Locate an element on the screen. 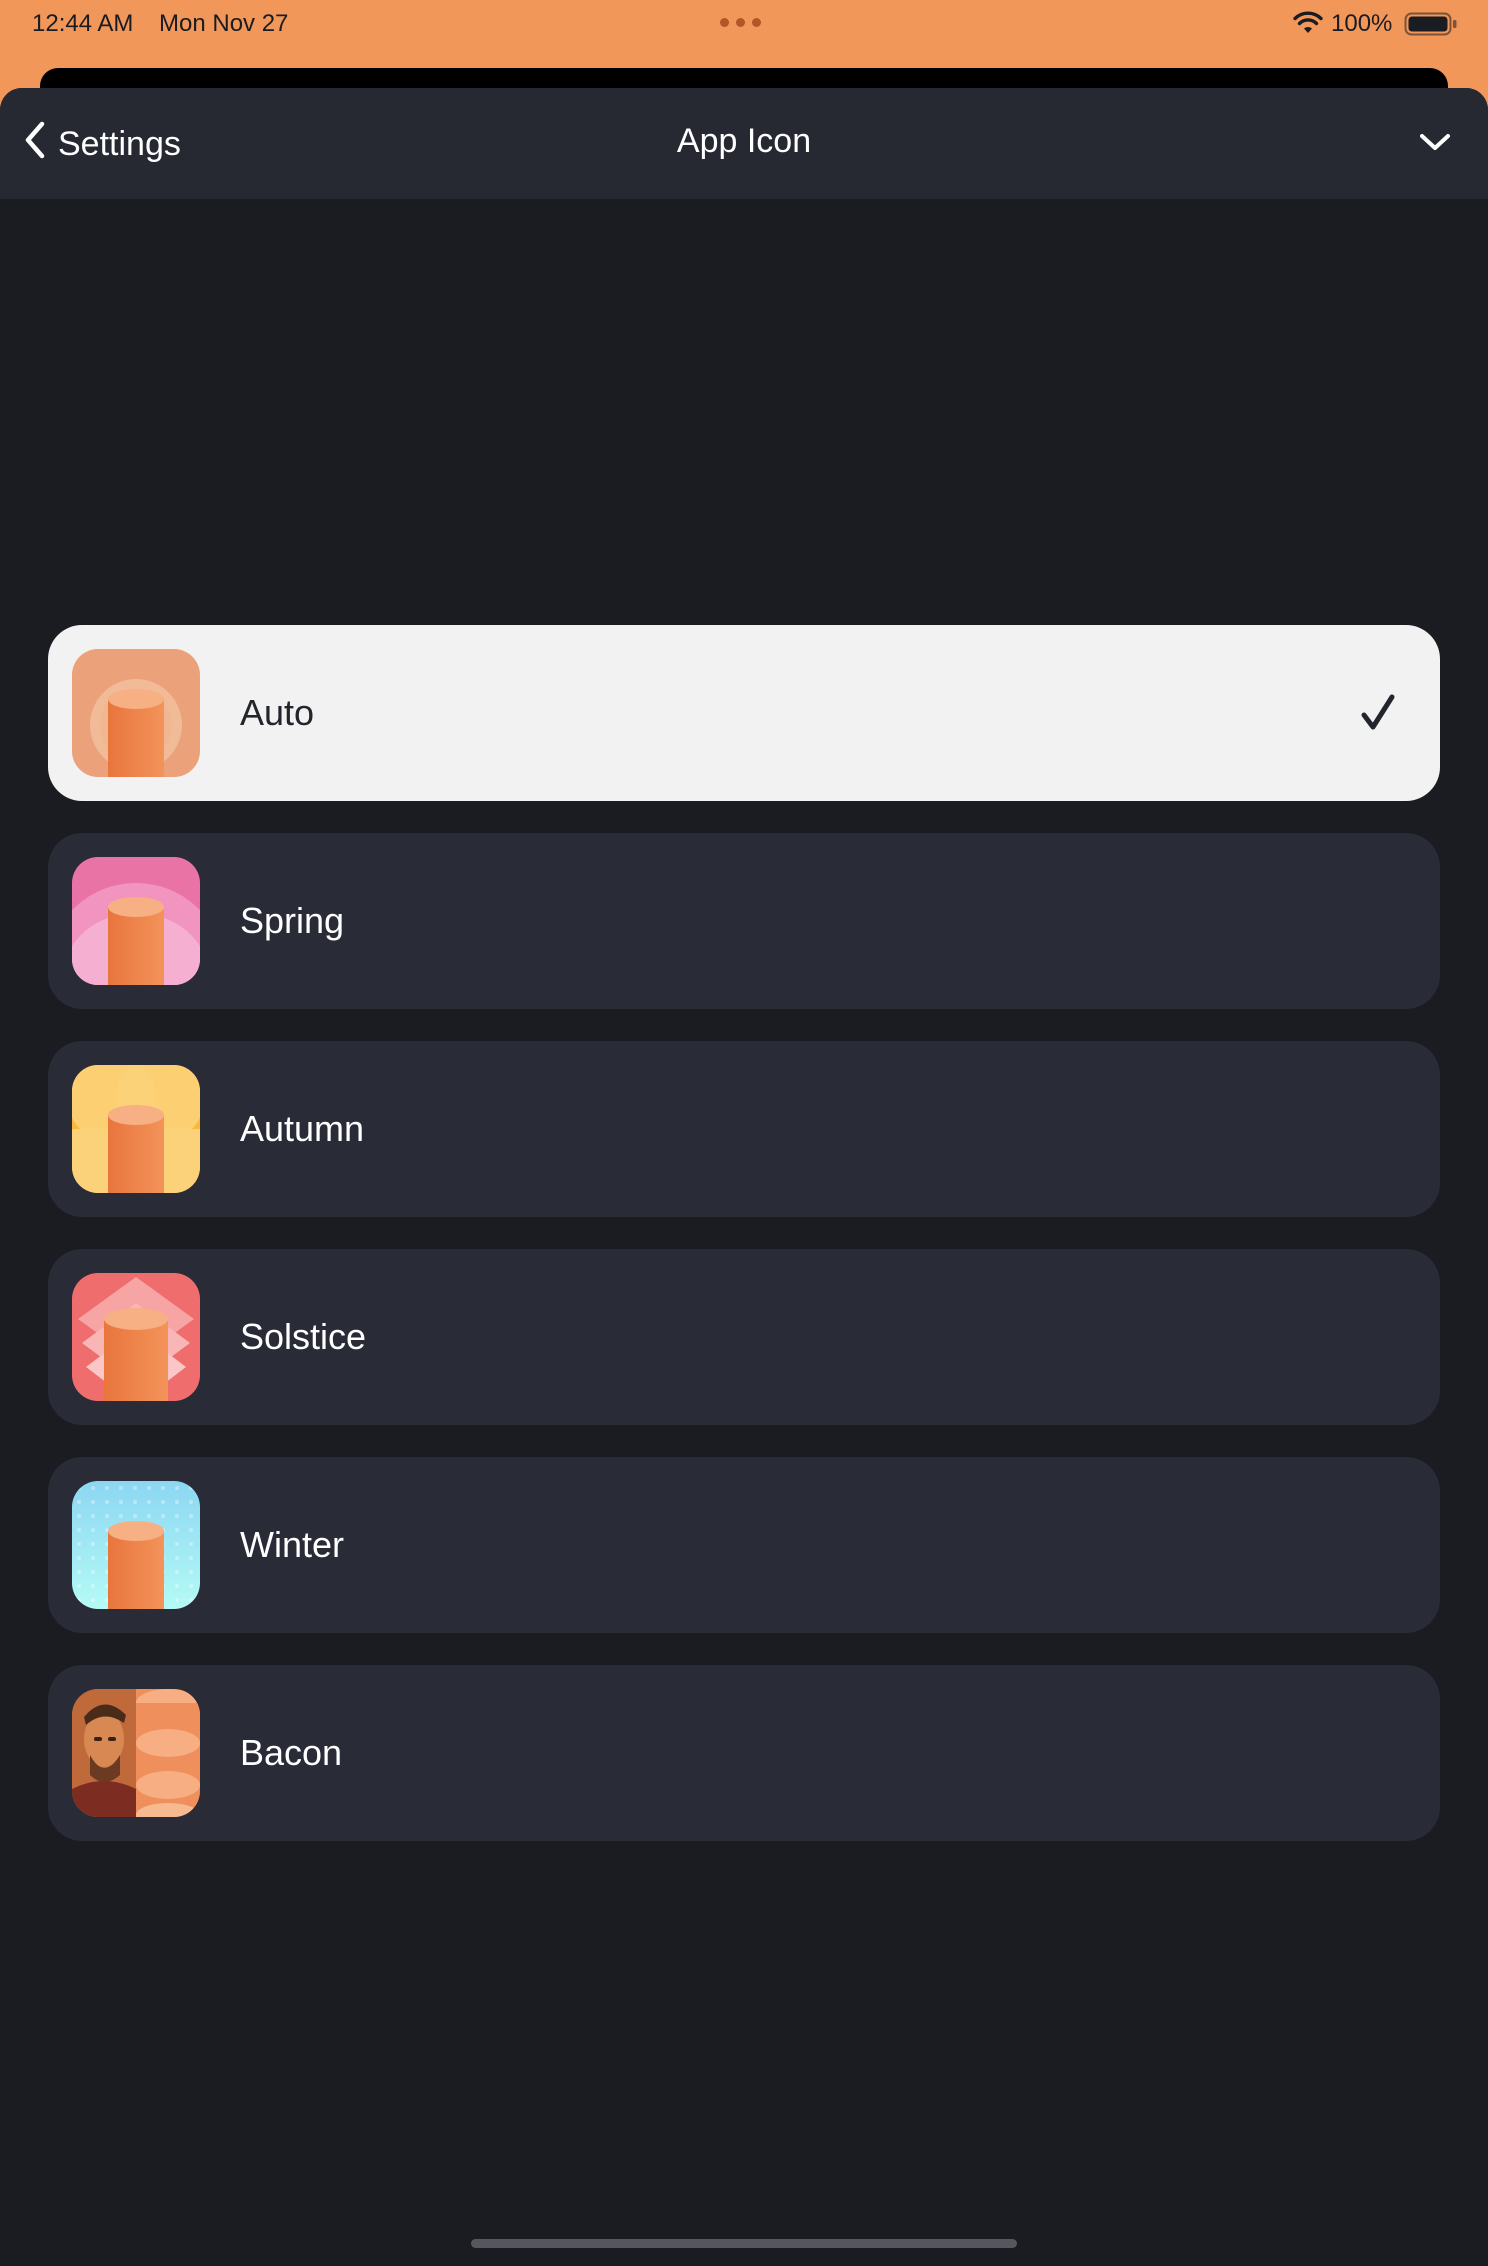  icon-option-solstice: Solstice is located at coordinates (744, 1337).